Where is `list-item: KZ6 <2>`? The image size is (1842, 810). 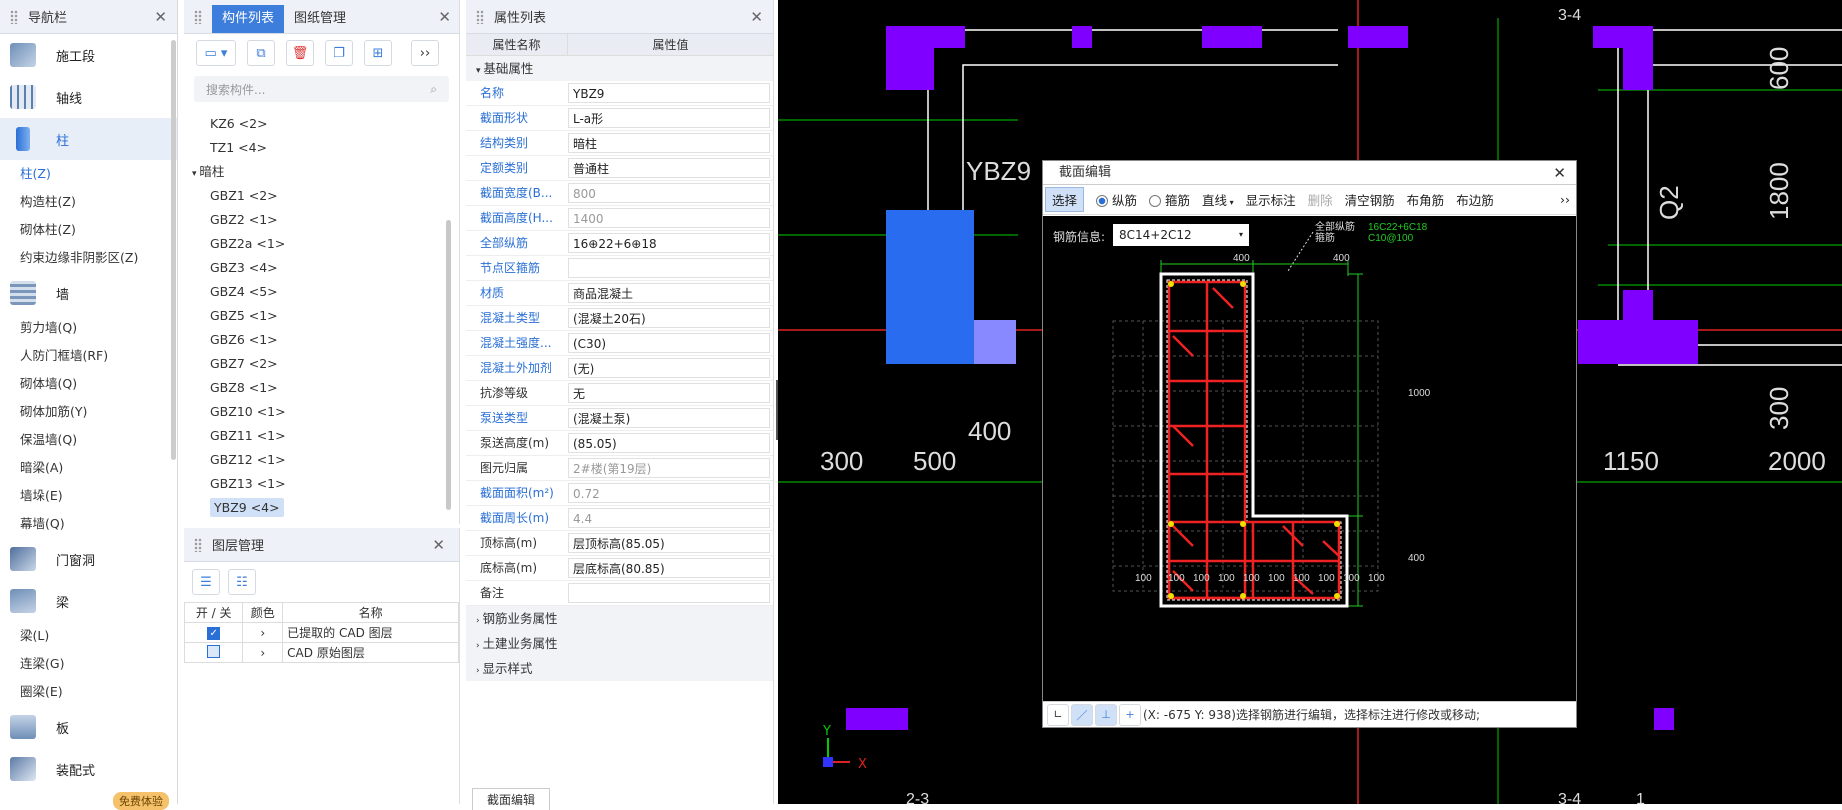
list-item: KZ6 <2> is located at coordinates (321, 124).